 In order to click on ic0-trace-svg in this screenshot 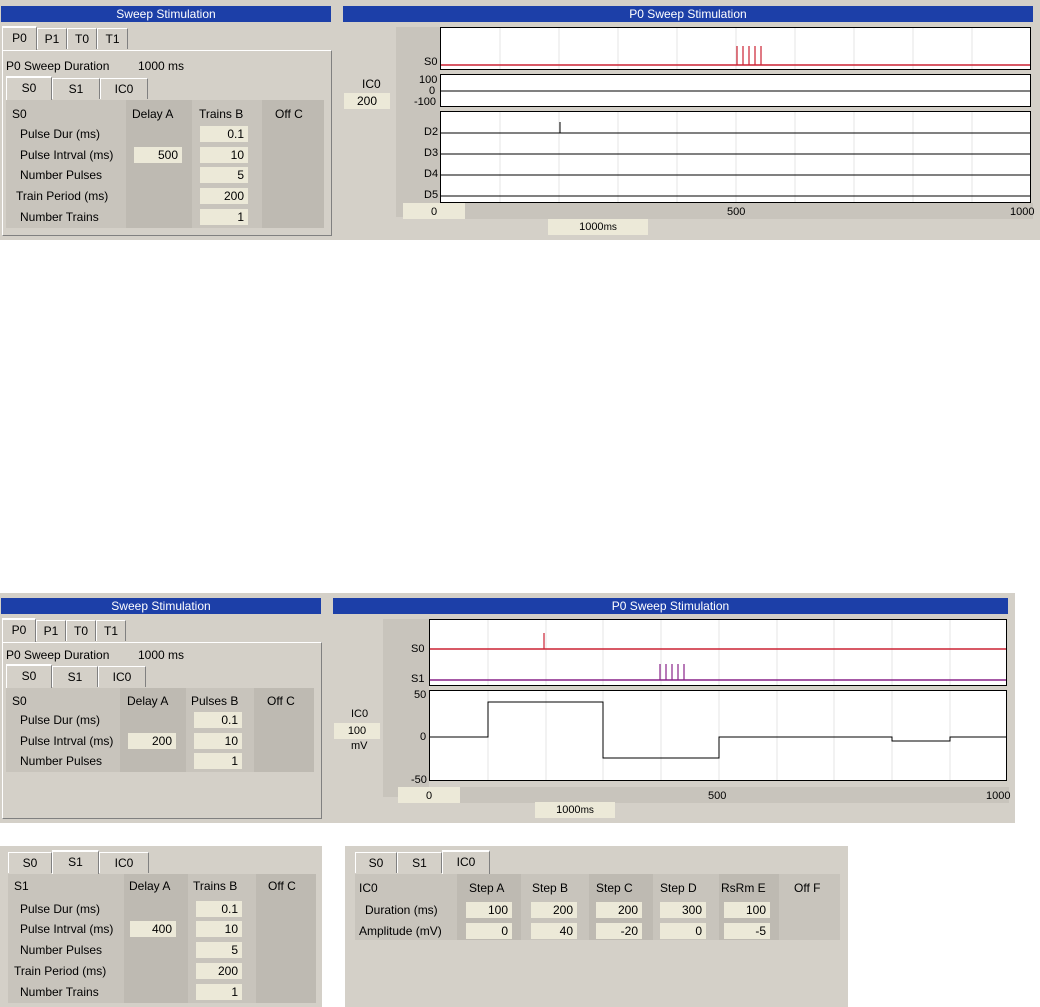, I will do `click(718, 735)`.